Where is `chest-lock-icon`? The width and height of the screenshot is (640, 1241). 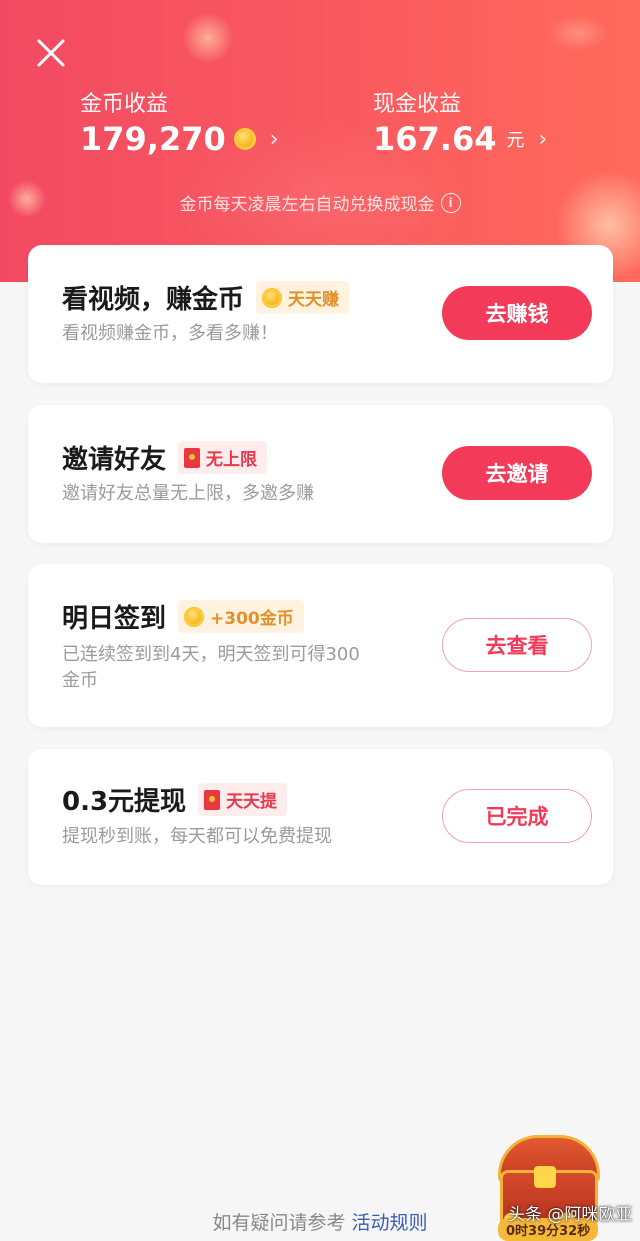
chest-lock-icon is located at coordinates (545, 1177).